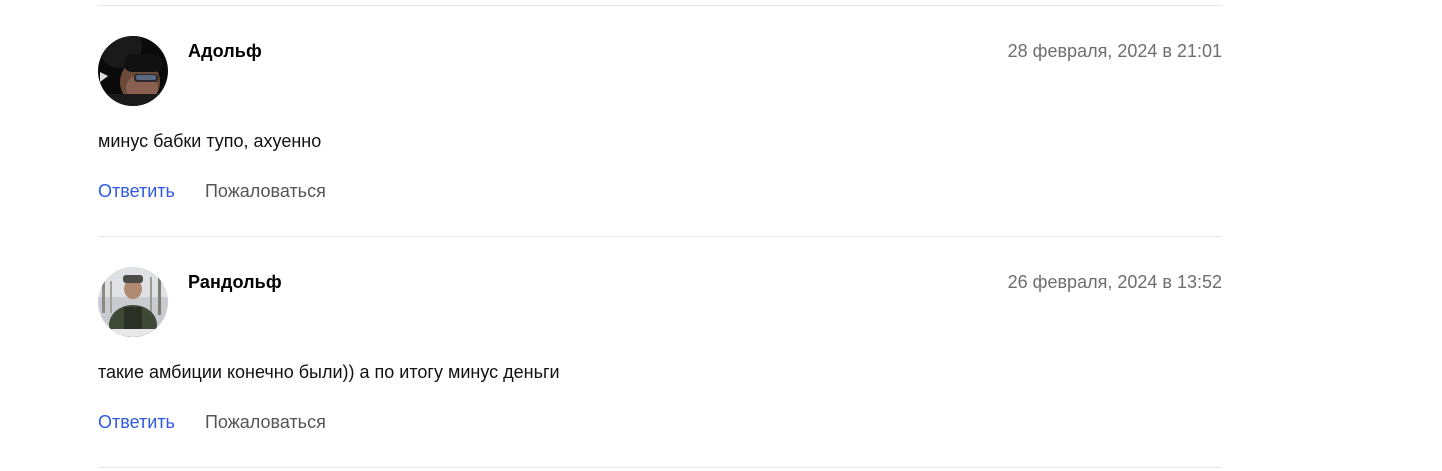 The image size is (1442, 471). Describe the element at coordinates (235, 282) in the screenshot. I see `comment-author: Рандольф` at that location.